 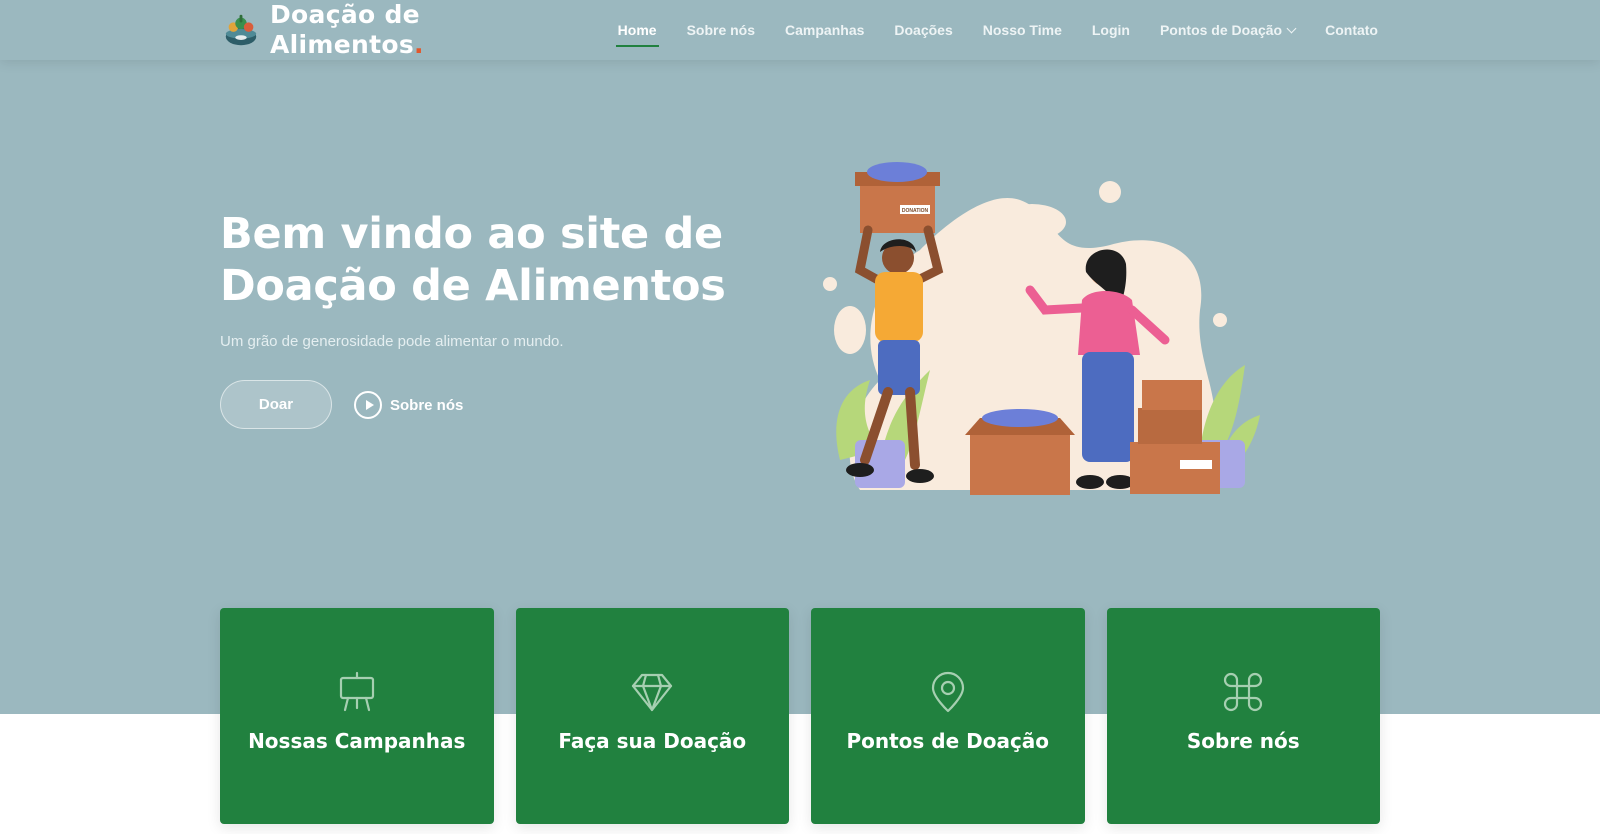 What do you see at coordinates (1120, 482) in the screenshot?
I see `woman-shoe-right` at bounding box center [1120, 482].